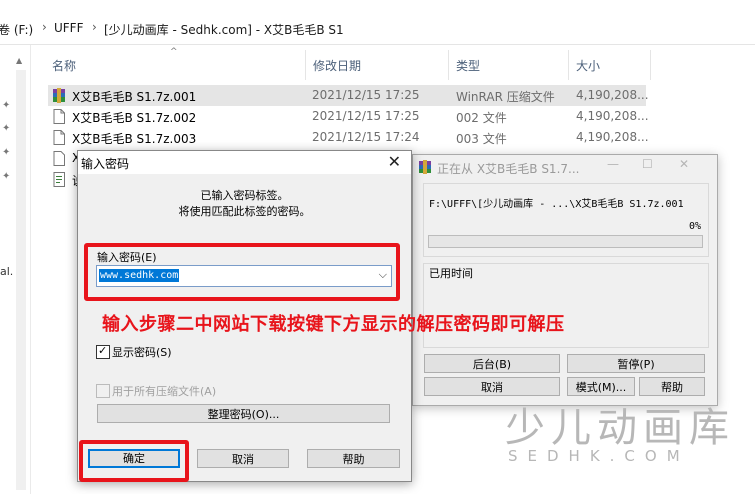 The image size is (755, 494). I want to click on winrar-archive-icon, so click(59, 95).